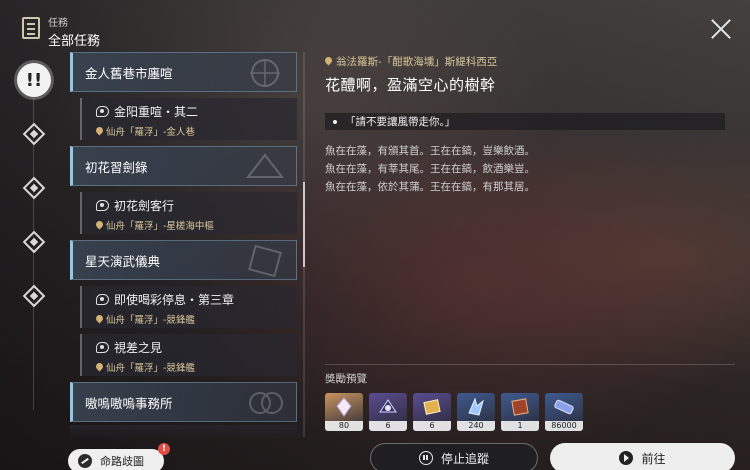 This screenshot has height=470, width=750. I want to click on reward-count: 86000, so click(564, 426).